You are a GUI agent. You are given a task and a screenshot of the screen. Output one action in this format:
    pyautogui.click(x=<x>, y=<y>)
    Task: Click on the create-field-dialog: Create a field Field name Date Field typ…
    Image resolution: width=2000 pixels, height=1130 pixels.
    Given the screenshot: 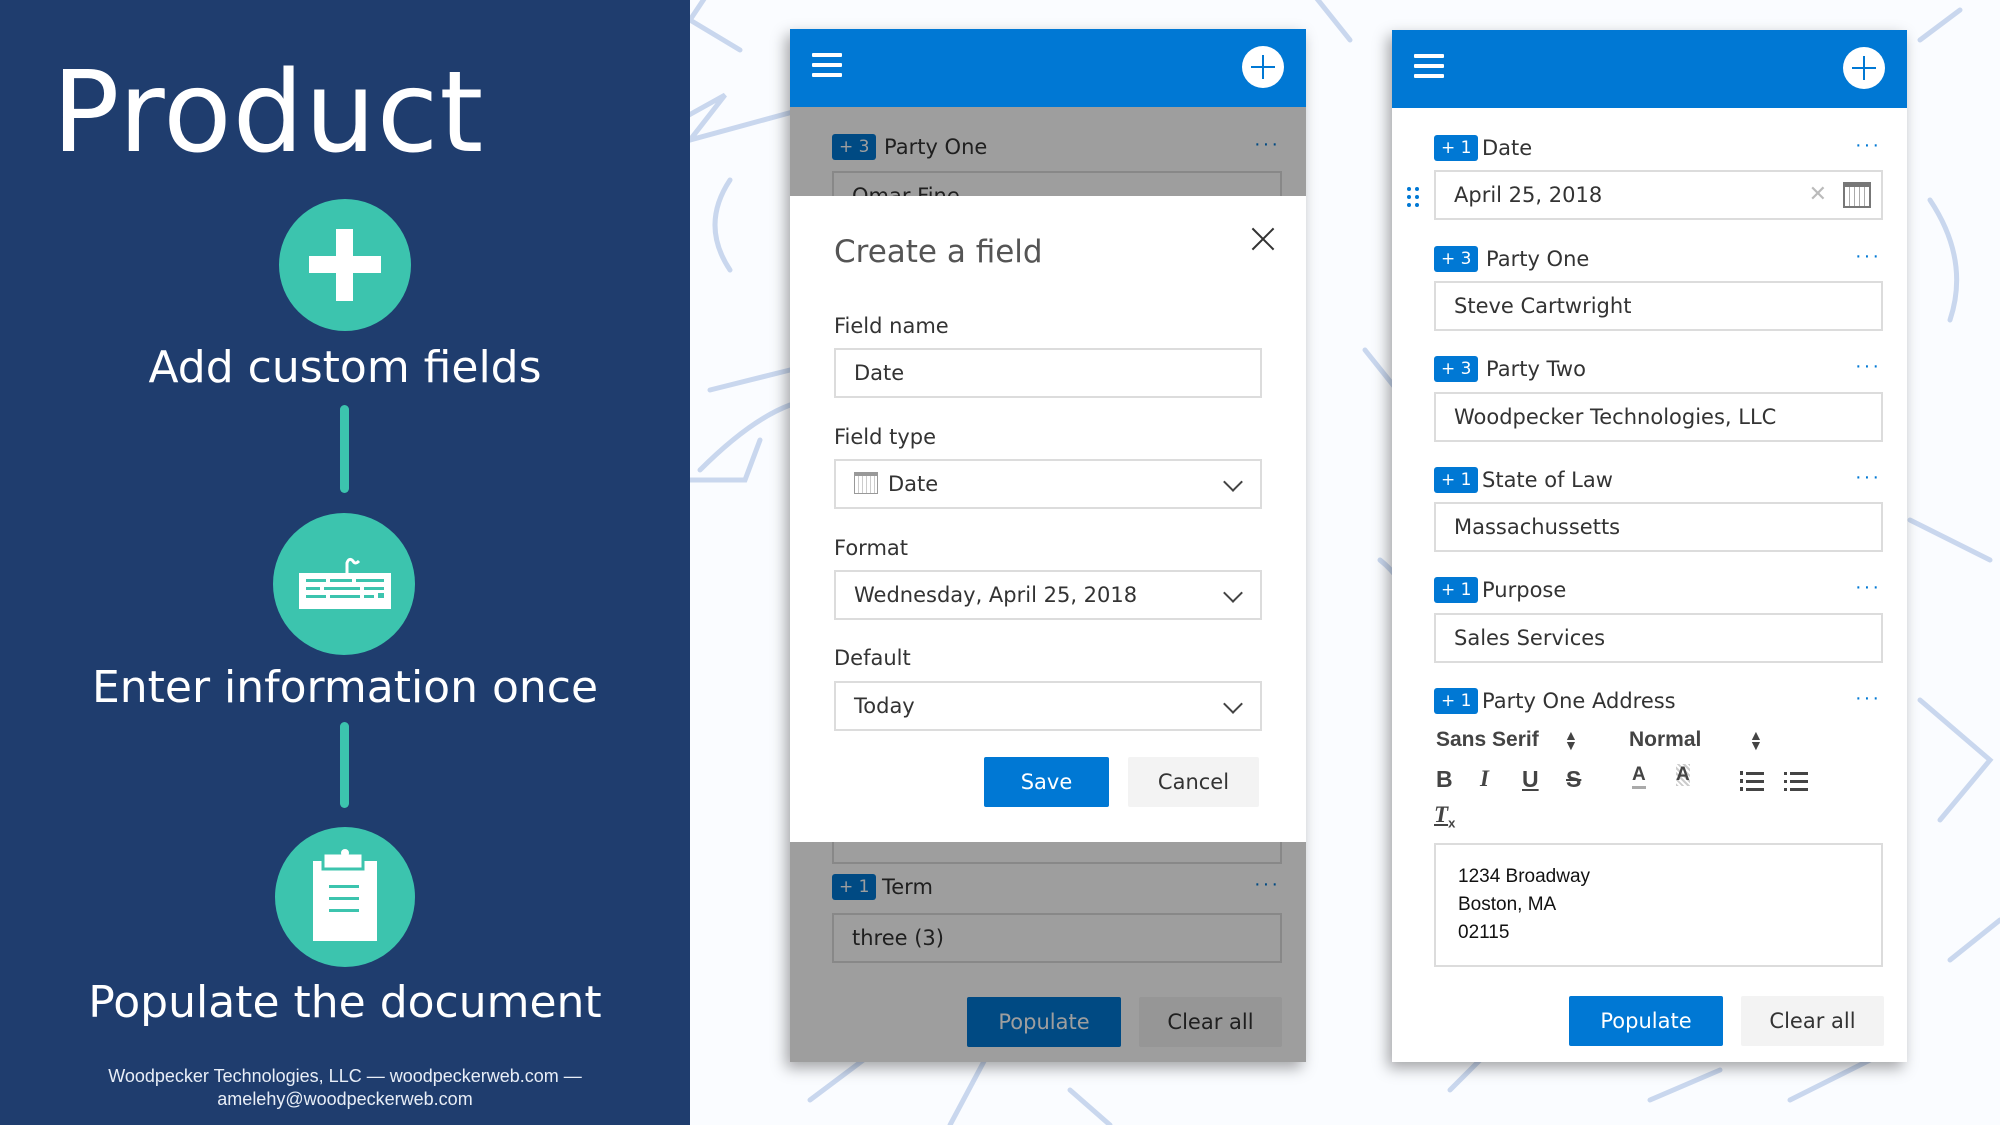 What is the action you would take?
    pyautogui.click(x=1048, y=519)
    